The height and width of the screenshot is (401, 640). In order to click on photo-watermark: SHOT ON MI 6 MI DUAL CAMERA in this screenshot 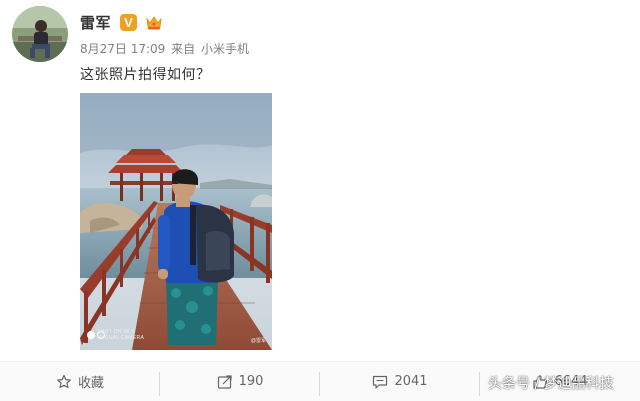, I will do `click(120, 335)`.